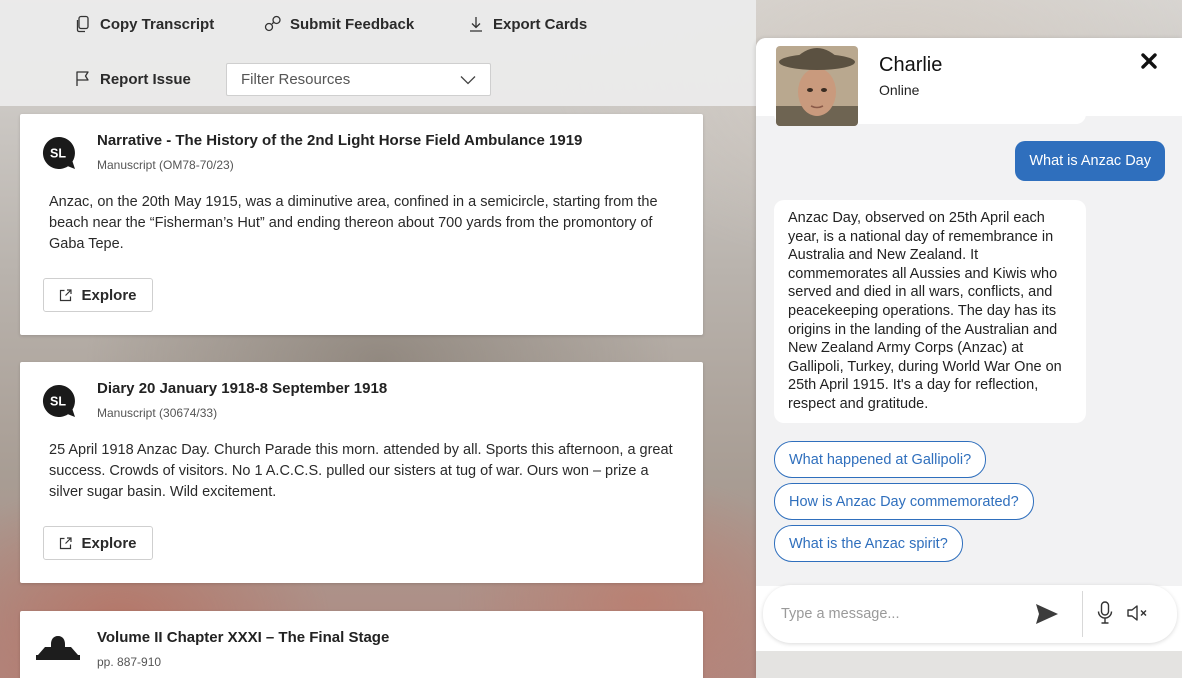 This screenshot has width=1182, height=678. I want to click on message-composer, so click(970, 614).